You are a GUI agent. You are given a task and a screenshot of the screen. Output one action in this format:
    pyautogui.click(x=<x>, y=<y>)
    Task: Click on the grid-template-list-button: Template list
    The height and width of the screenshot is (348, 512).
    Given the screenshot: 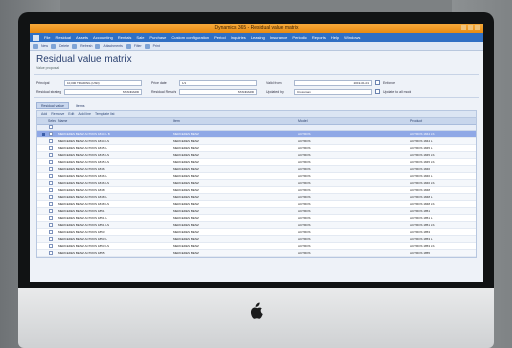 What is the action you would take?
    pyautogui.click(x=104, y=114)
    